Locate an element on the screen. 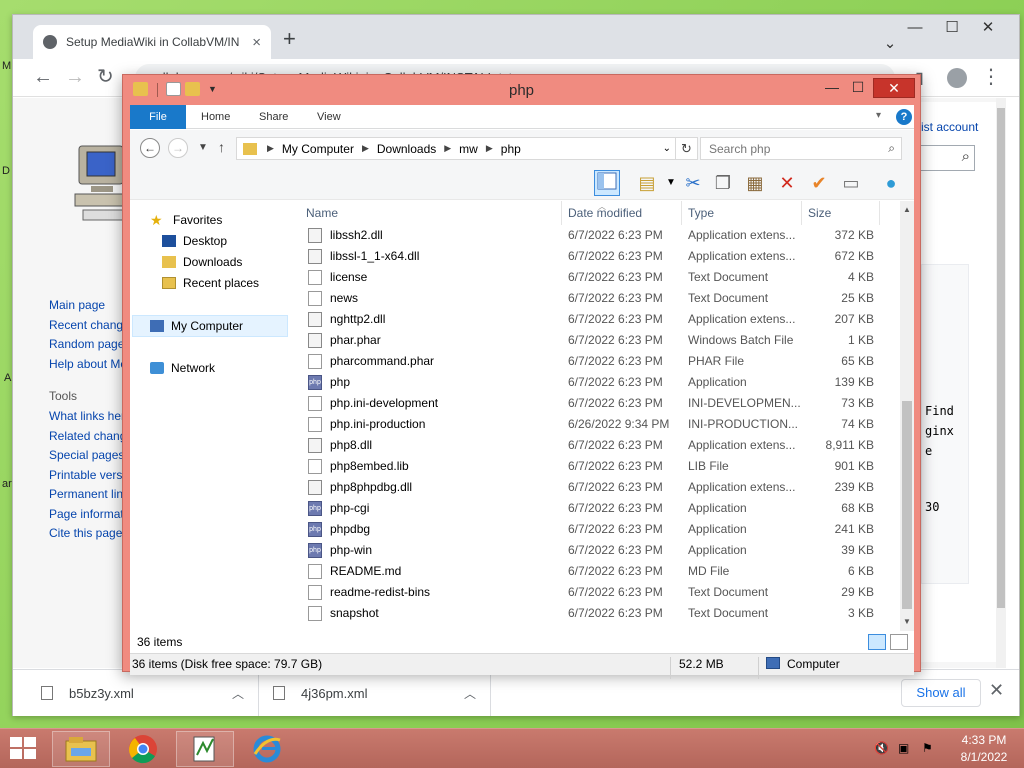 The width and height of the screenshot is (1024, 768). nav-downloads: Downloads is located at coordinates (202, 262).